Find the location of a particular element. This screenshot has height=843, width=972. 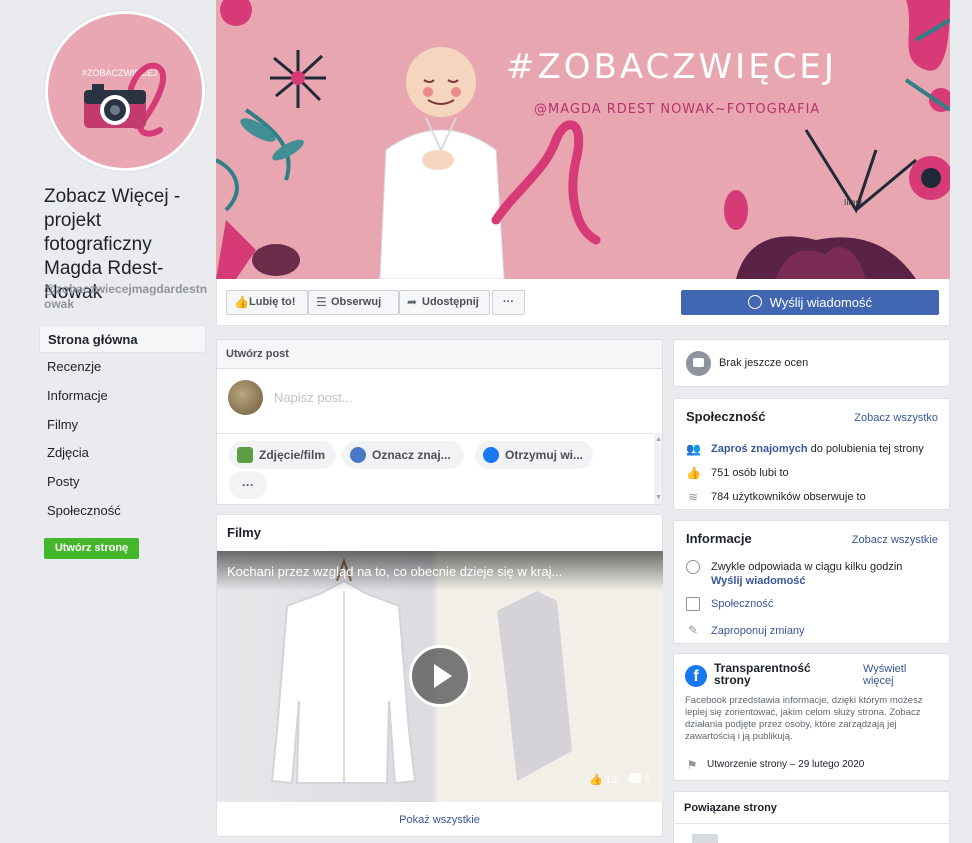

videos-title: Filmy is located at coordinates (244, 532).